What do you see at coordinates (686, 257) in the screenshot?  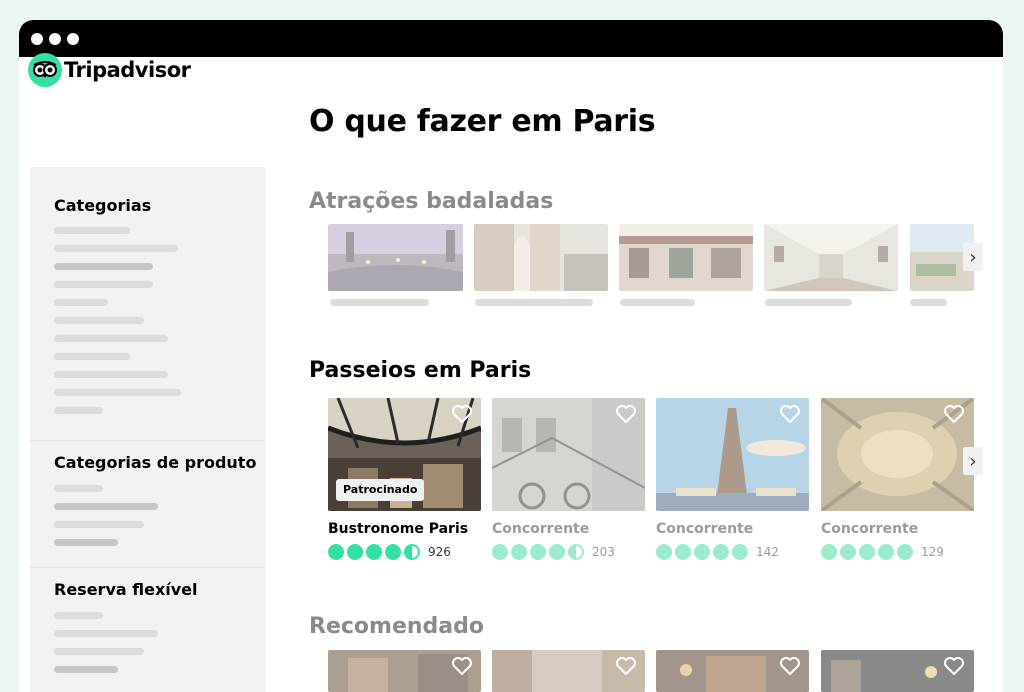 I see `attraction-photo-cafe` at bounding box center [686, 257].